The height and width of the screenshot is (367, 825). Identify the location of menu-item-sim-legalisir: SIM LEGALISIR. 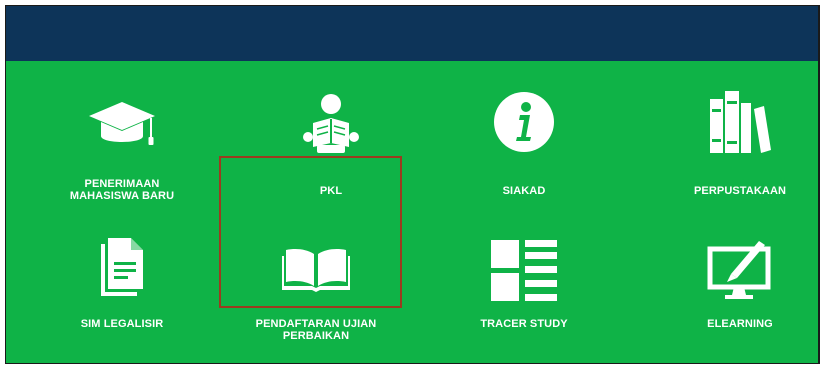
(122, 293).